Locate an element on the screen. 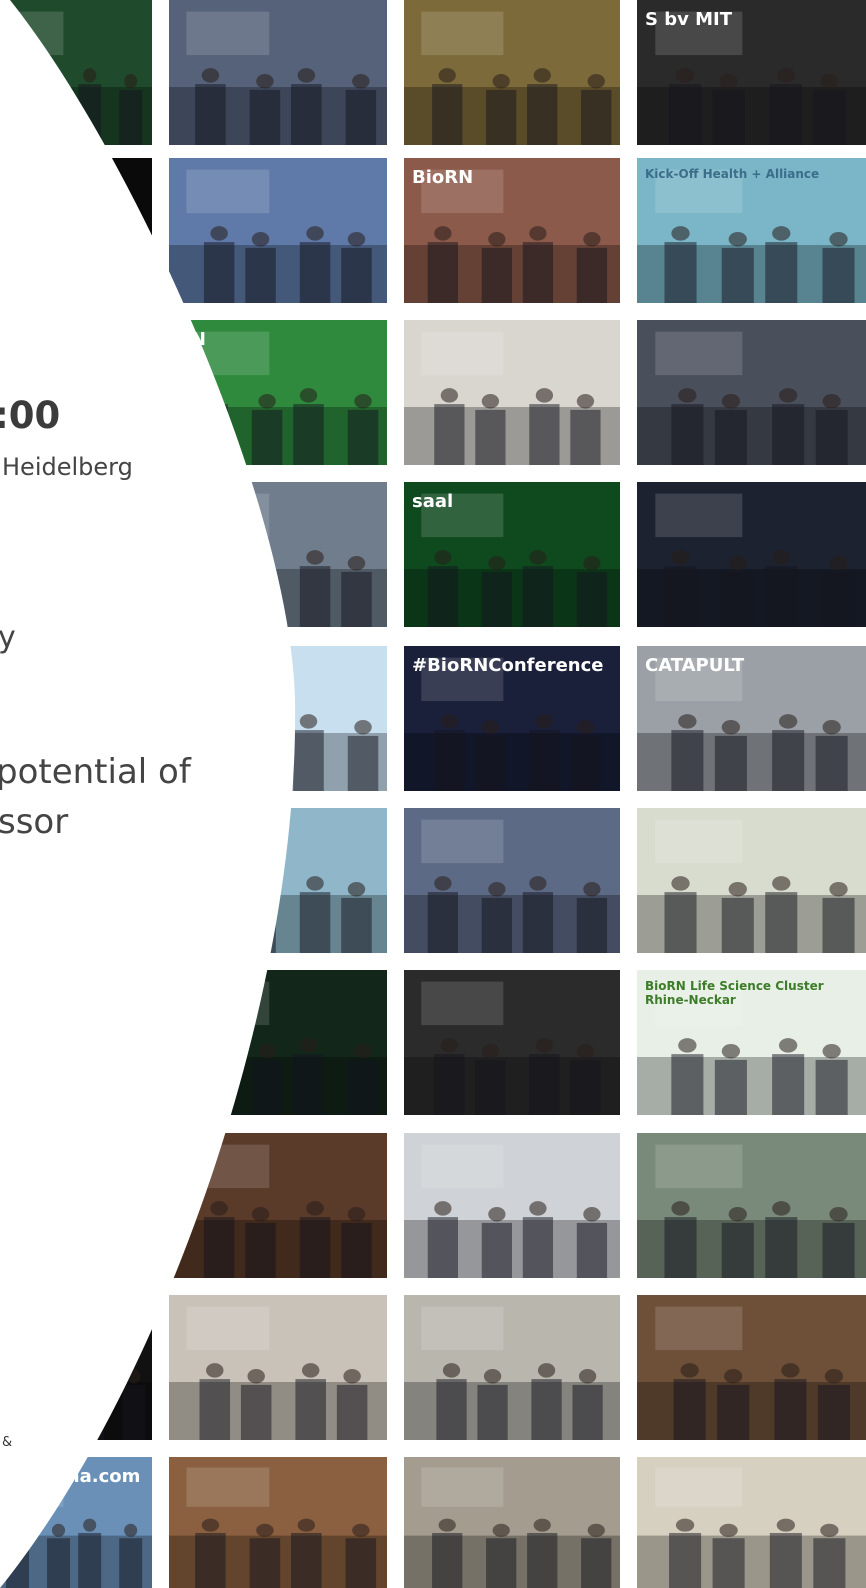  event-photo-r3c3 is located at coordinates (512, 392).